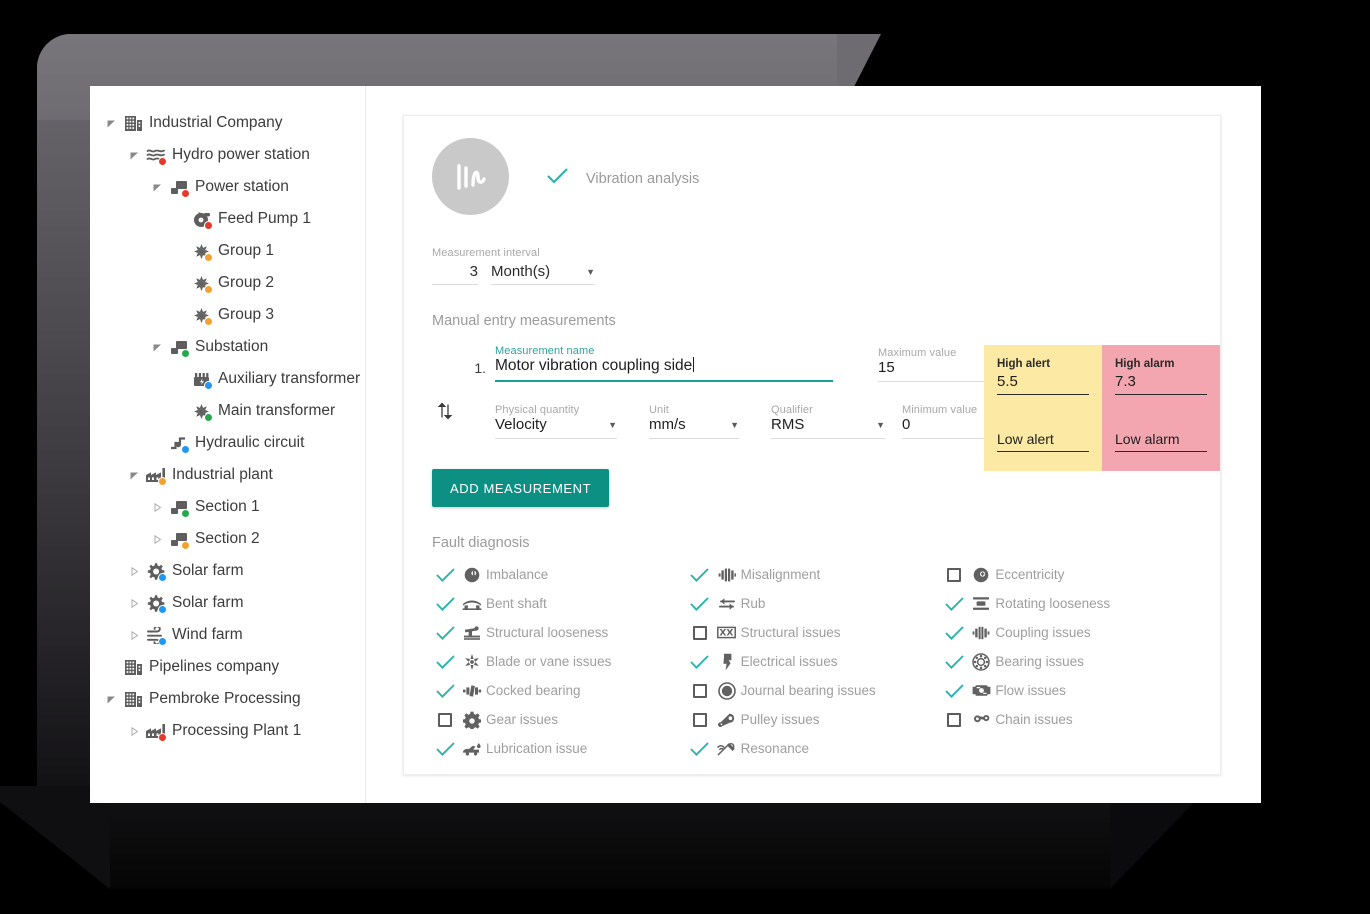 The width and height of the screenshot is (1370, 914). Describe the element at coordinates (227, 411) in the screenshot. I see `tree-item-main-transformer: Main transformer` at that location.